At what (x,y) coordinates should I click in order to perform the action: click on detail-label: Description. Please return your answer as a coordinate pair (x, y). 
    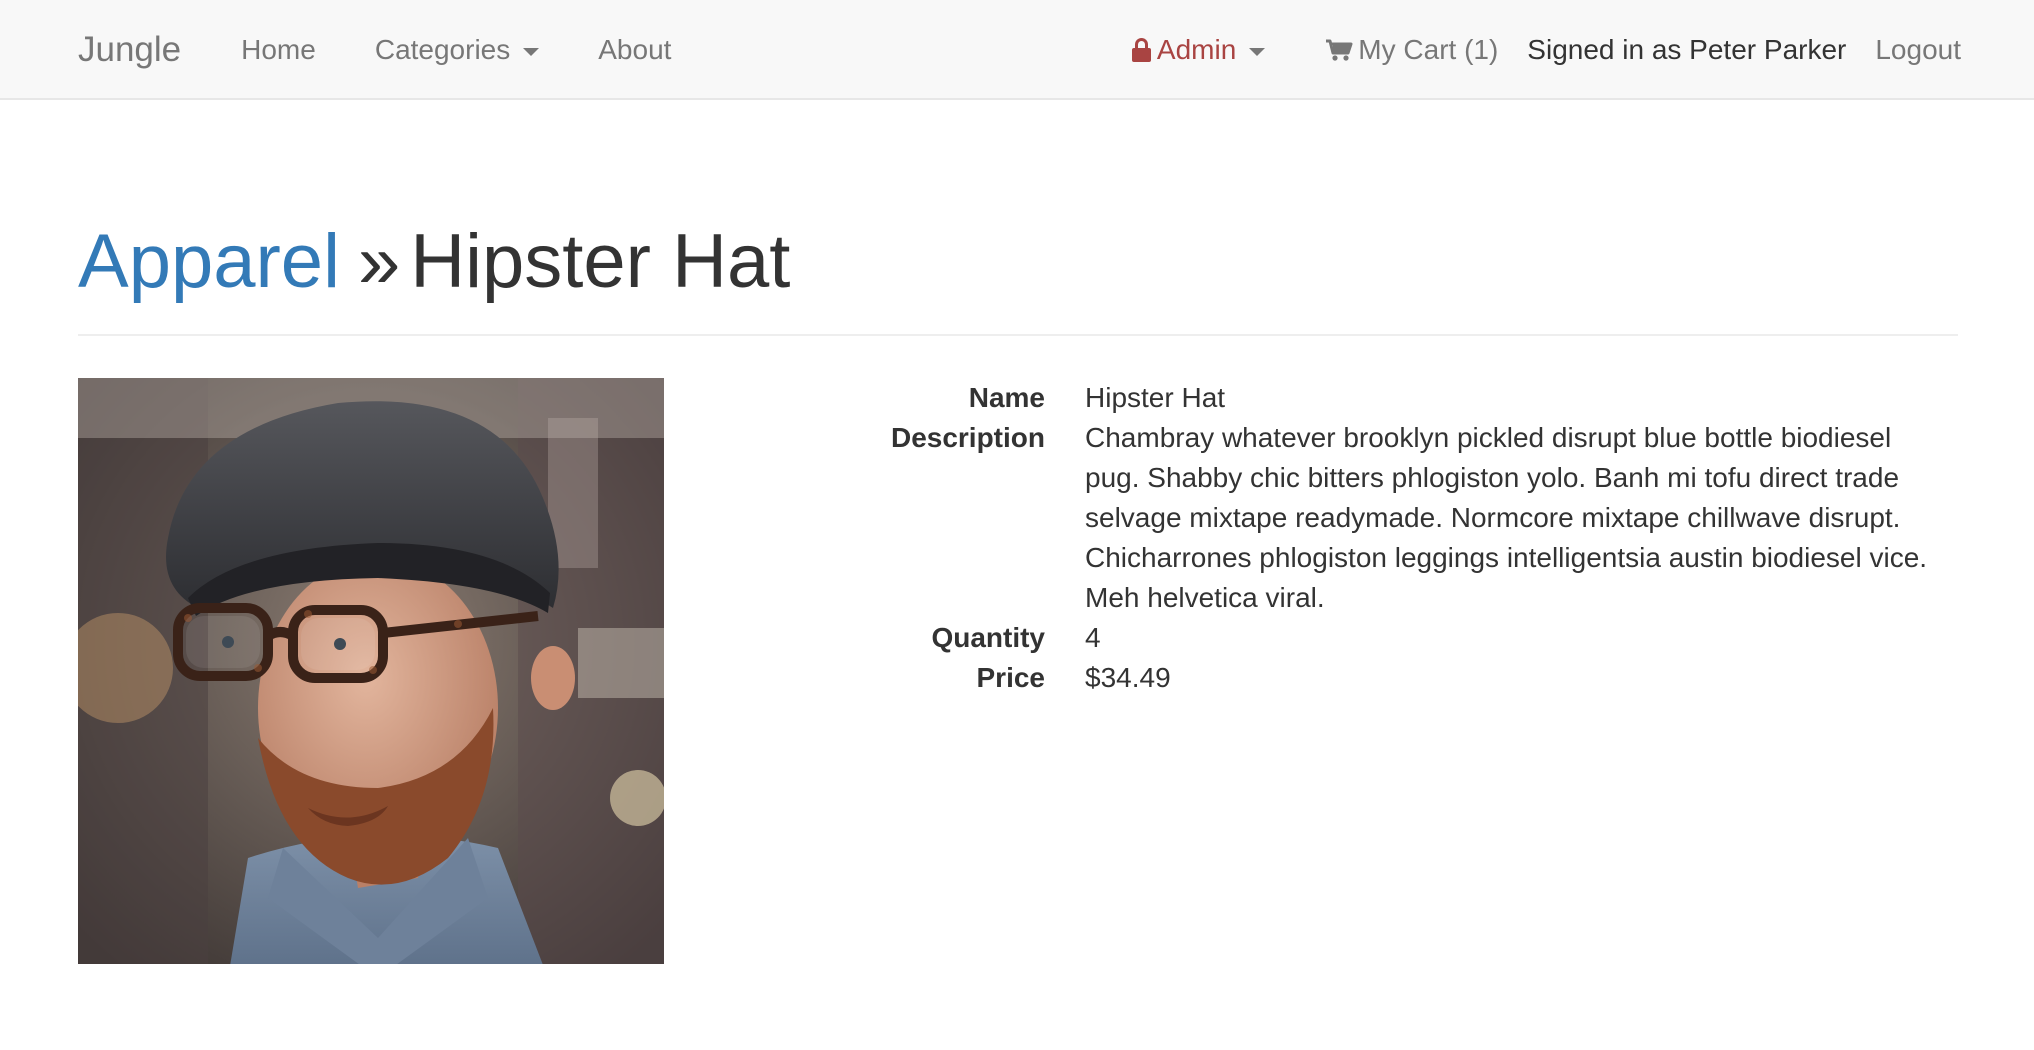
    Looking at the image, I should click on (967, 437).